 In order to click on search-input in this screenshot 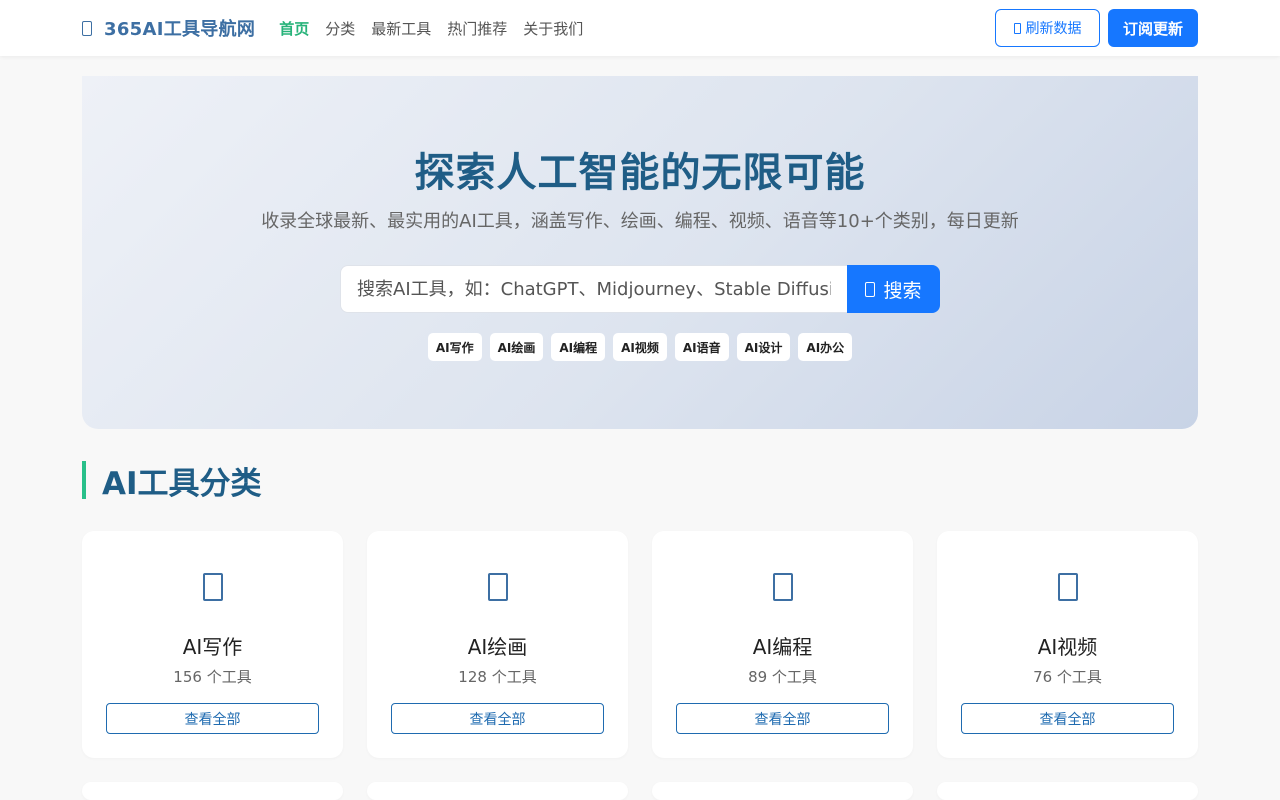, I will do `click(593, 289)`.